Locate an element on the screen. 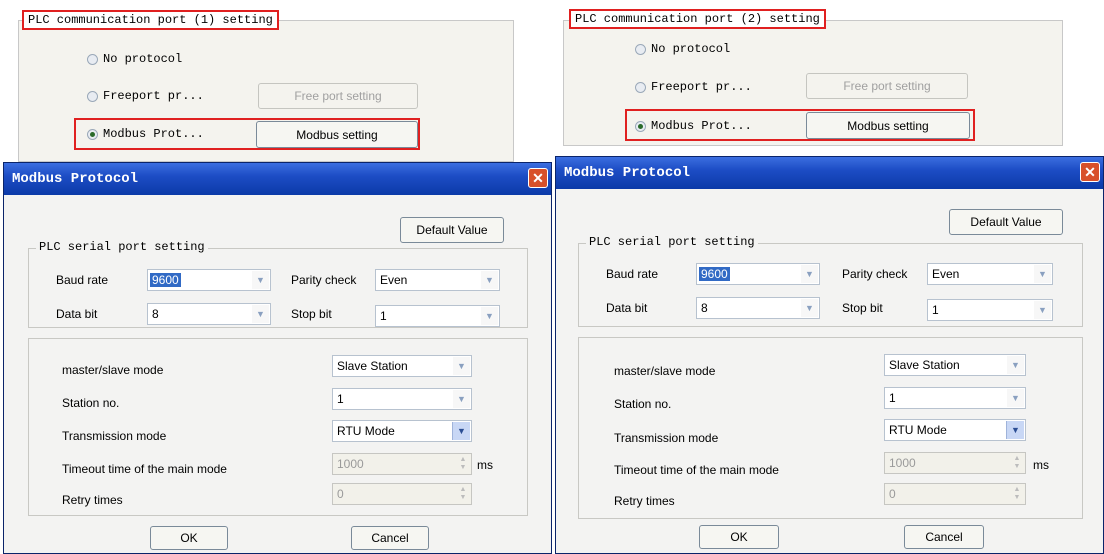 The image size is (1104, 554). stop-bit-label: Stop bit is located at coordinates (311, 314).